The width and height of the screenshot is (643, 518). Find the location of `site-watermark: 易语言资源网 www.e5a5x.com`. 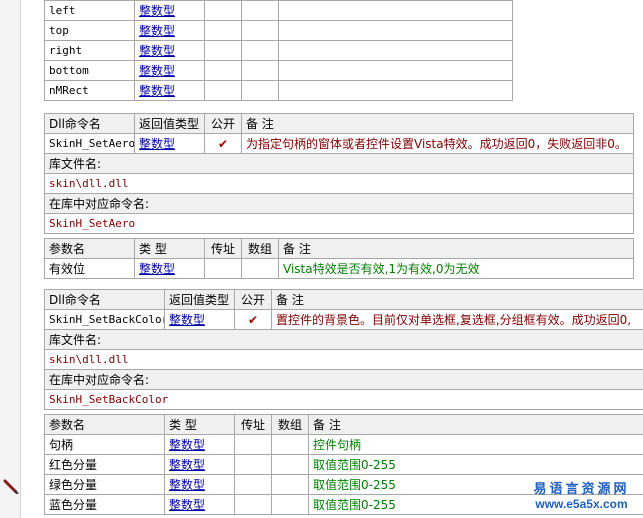

site-watermark: 易语言资源网 www.e5a5x.com is located at coordinates (581, 497).